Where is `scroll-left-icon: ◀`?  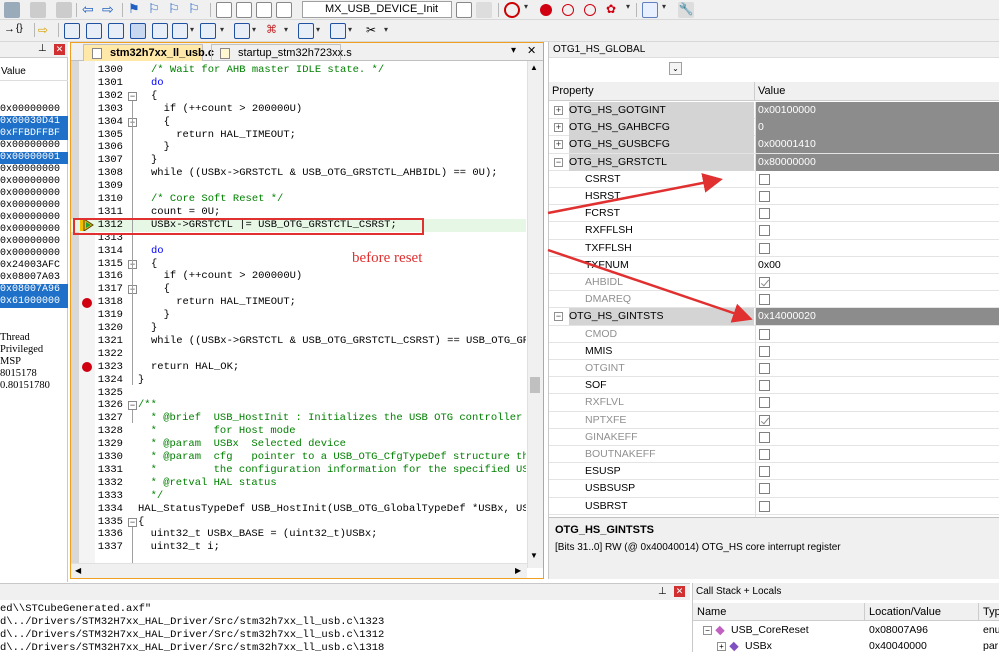 scroll-left-icon: ◀ is located at coordinates (78, 570).